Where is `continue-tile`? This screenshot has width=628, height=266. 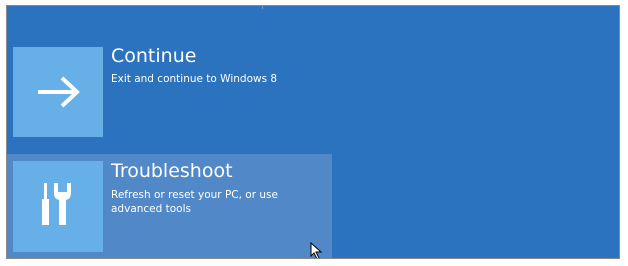 continue-tile is located at coordinates (58, 92).